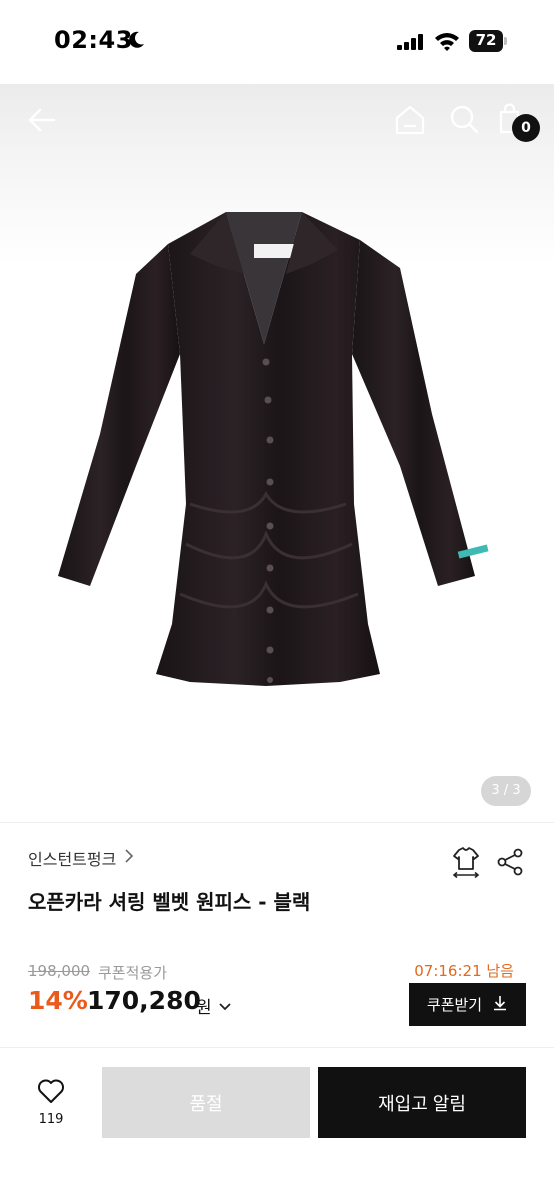 The width and height of the screenshot is (554, 1200). I want to click on moon-icon, so click(136, 42).